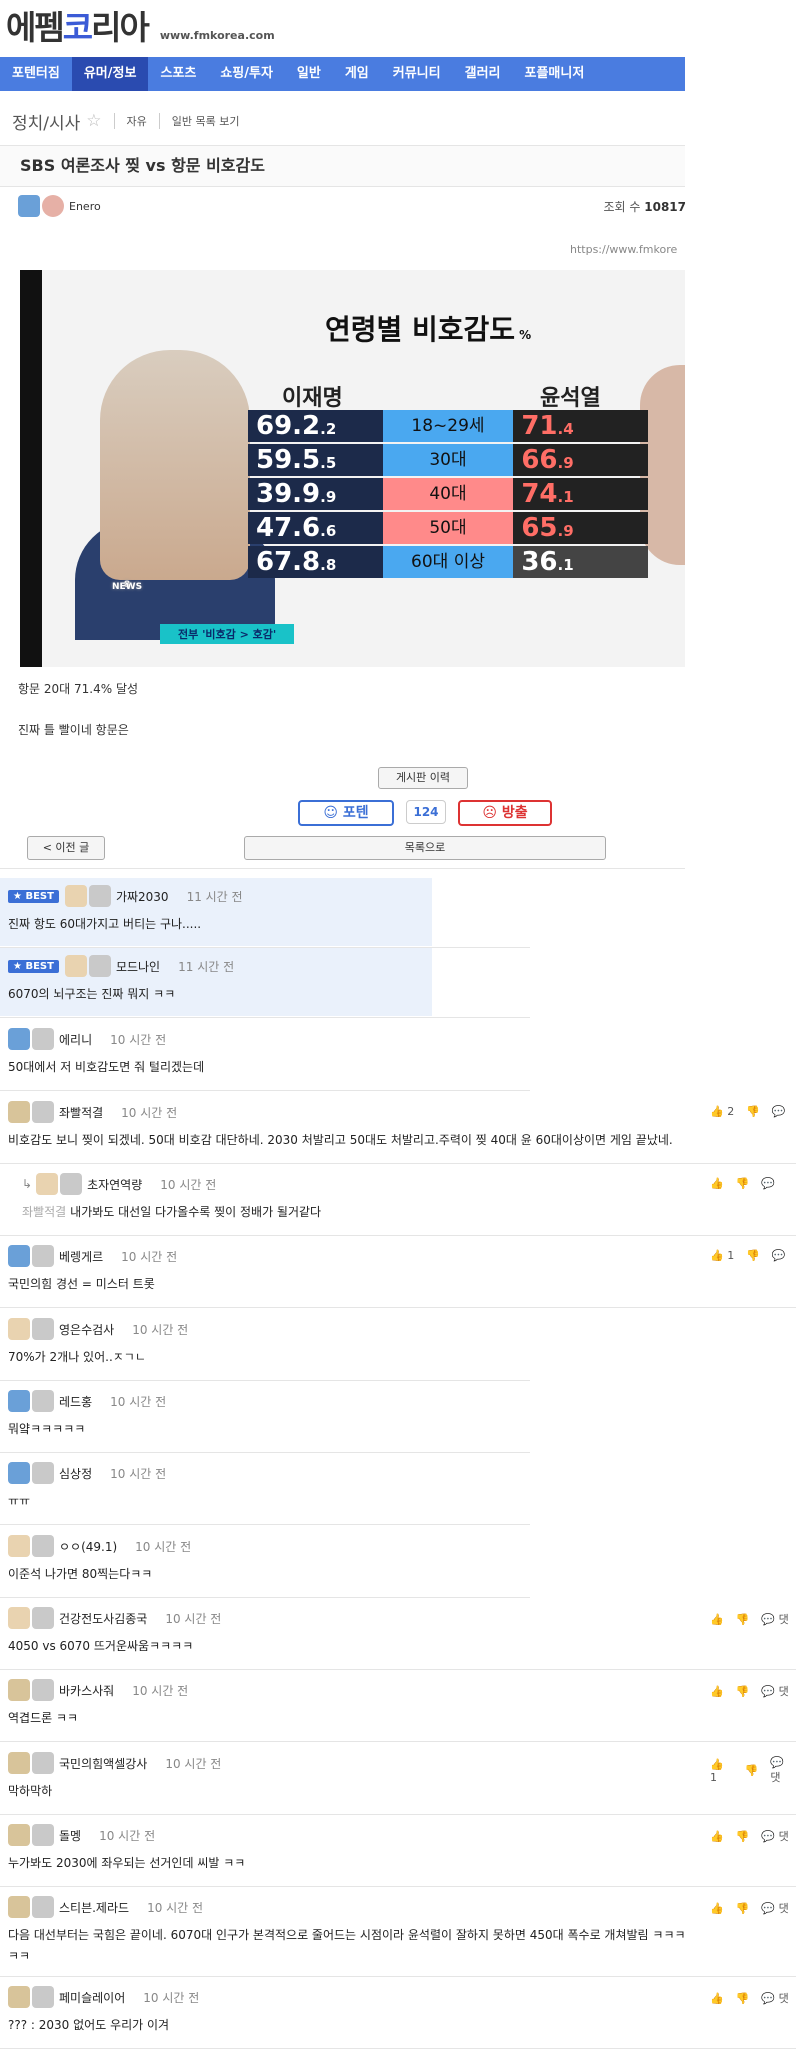 Image resolution: width=796 pixels, height=2071 pixels. What do you see at coordinates (86, 1690) in the screenshot?
I see `comment-author: 바카스사줘` at bounding box center [86, 1690].